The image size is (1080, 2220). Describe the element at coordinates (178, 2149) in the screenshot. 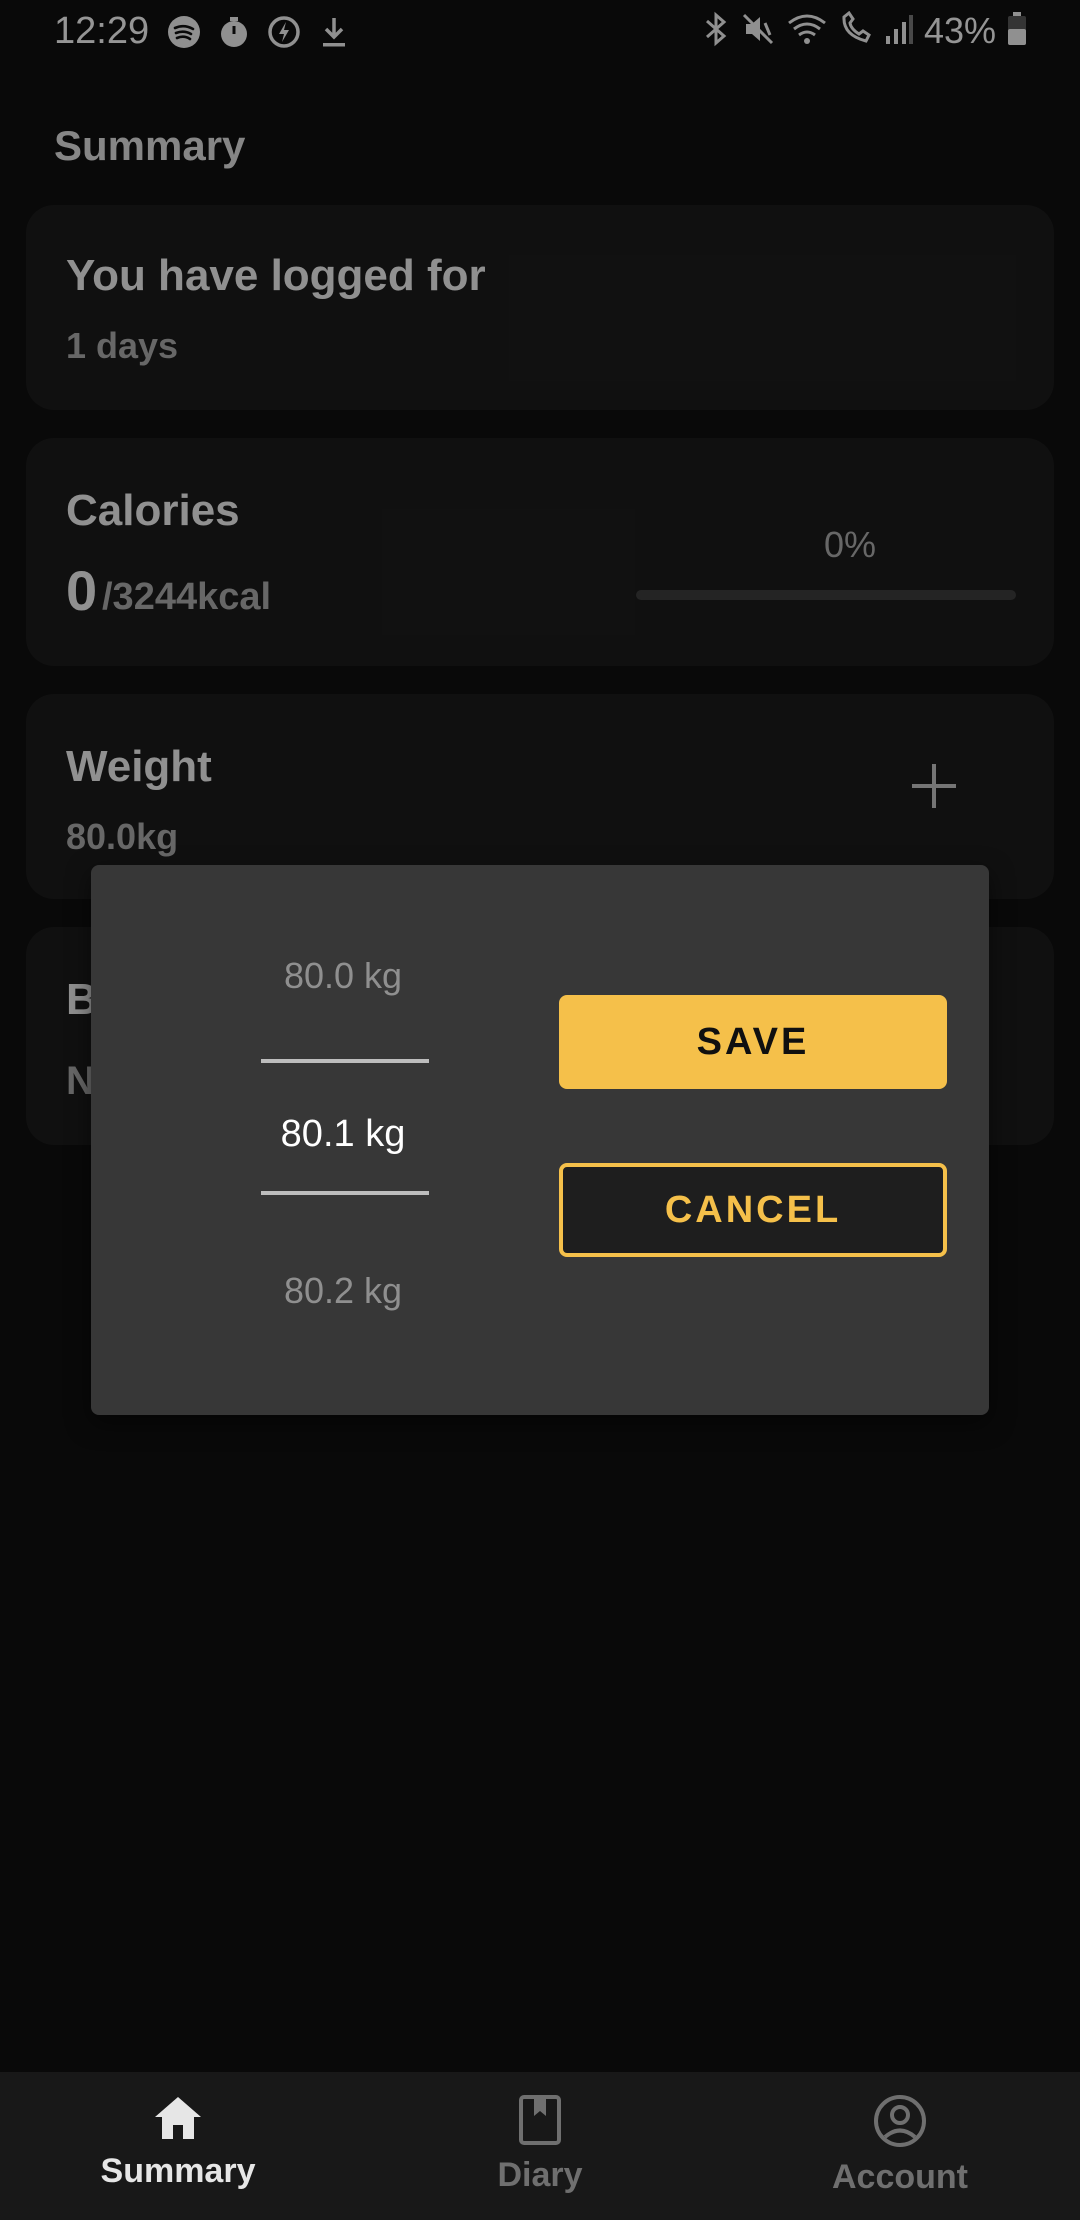

I see `nav-item-summary: Summary` at that location.